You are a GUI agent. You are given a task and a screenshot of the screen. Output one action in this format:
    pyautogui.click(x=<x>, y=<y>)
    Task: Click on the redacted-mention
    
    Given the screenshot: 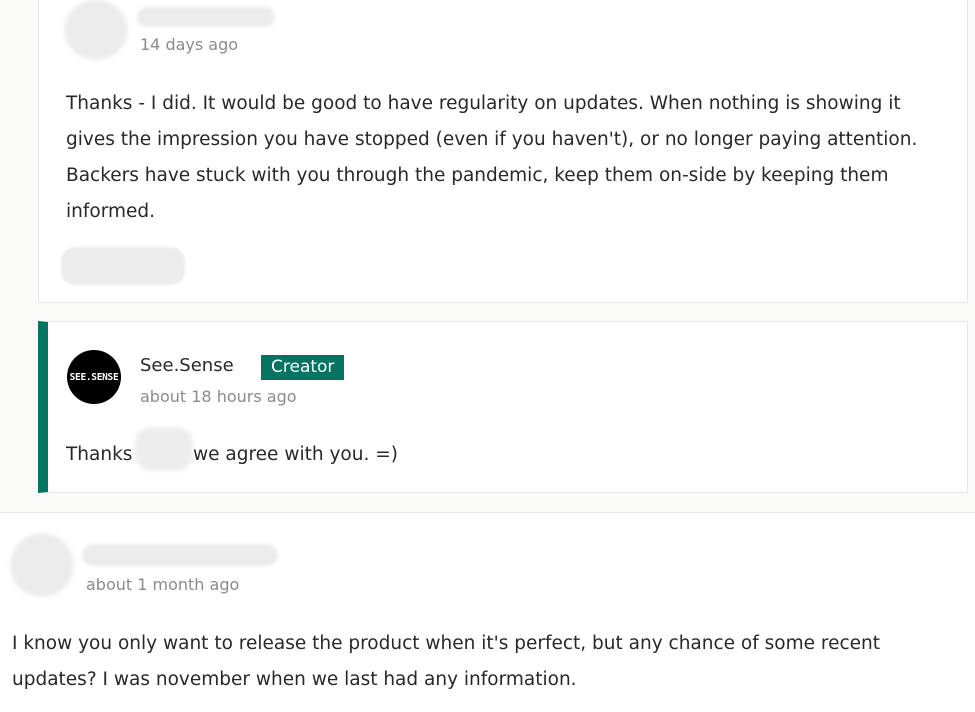 What is the action you would take?
    pyautogui.click(x=164, y=449)
    